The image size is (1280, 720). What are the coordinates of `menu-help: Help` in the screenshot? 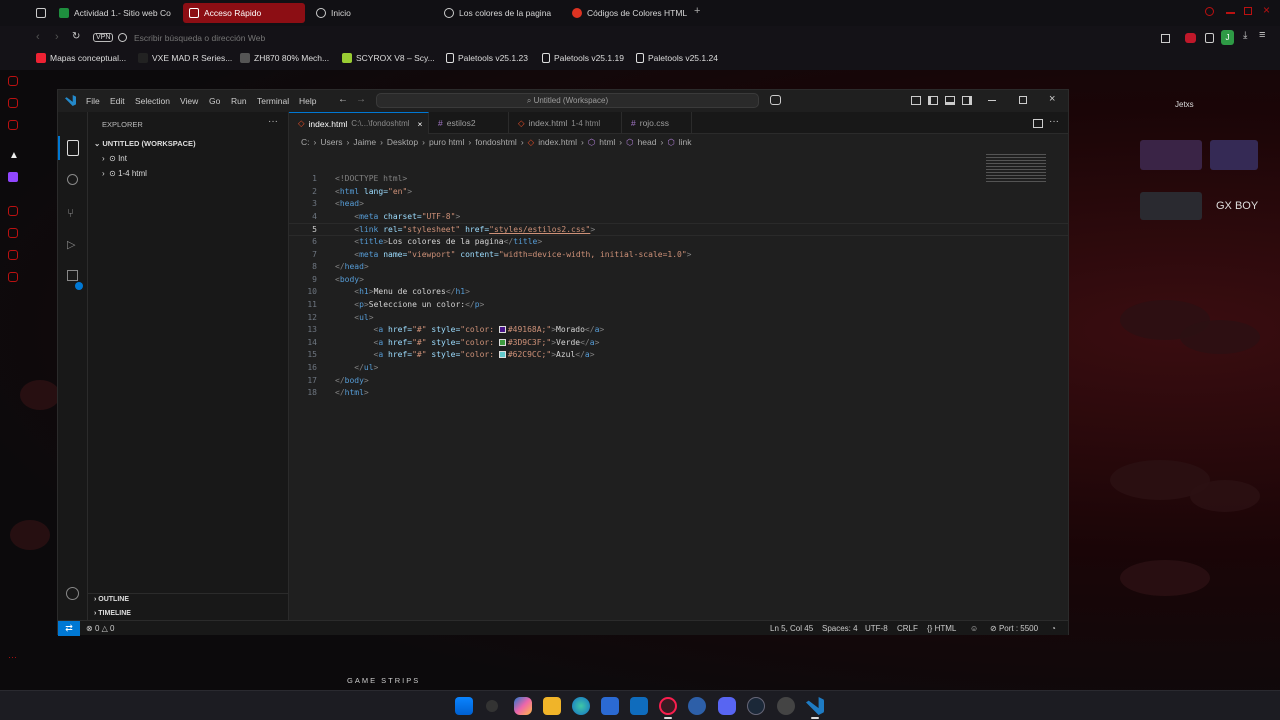 It's located at (307, 101).